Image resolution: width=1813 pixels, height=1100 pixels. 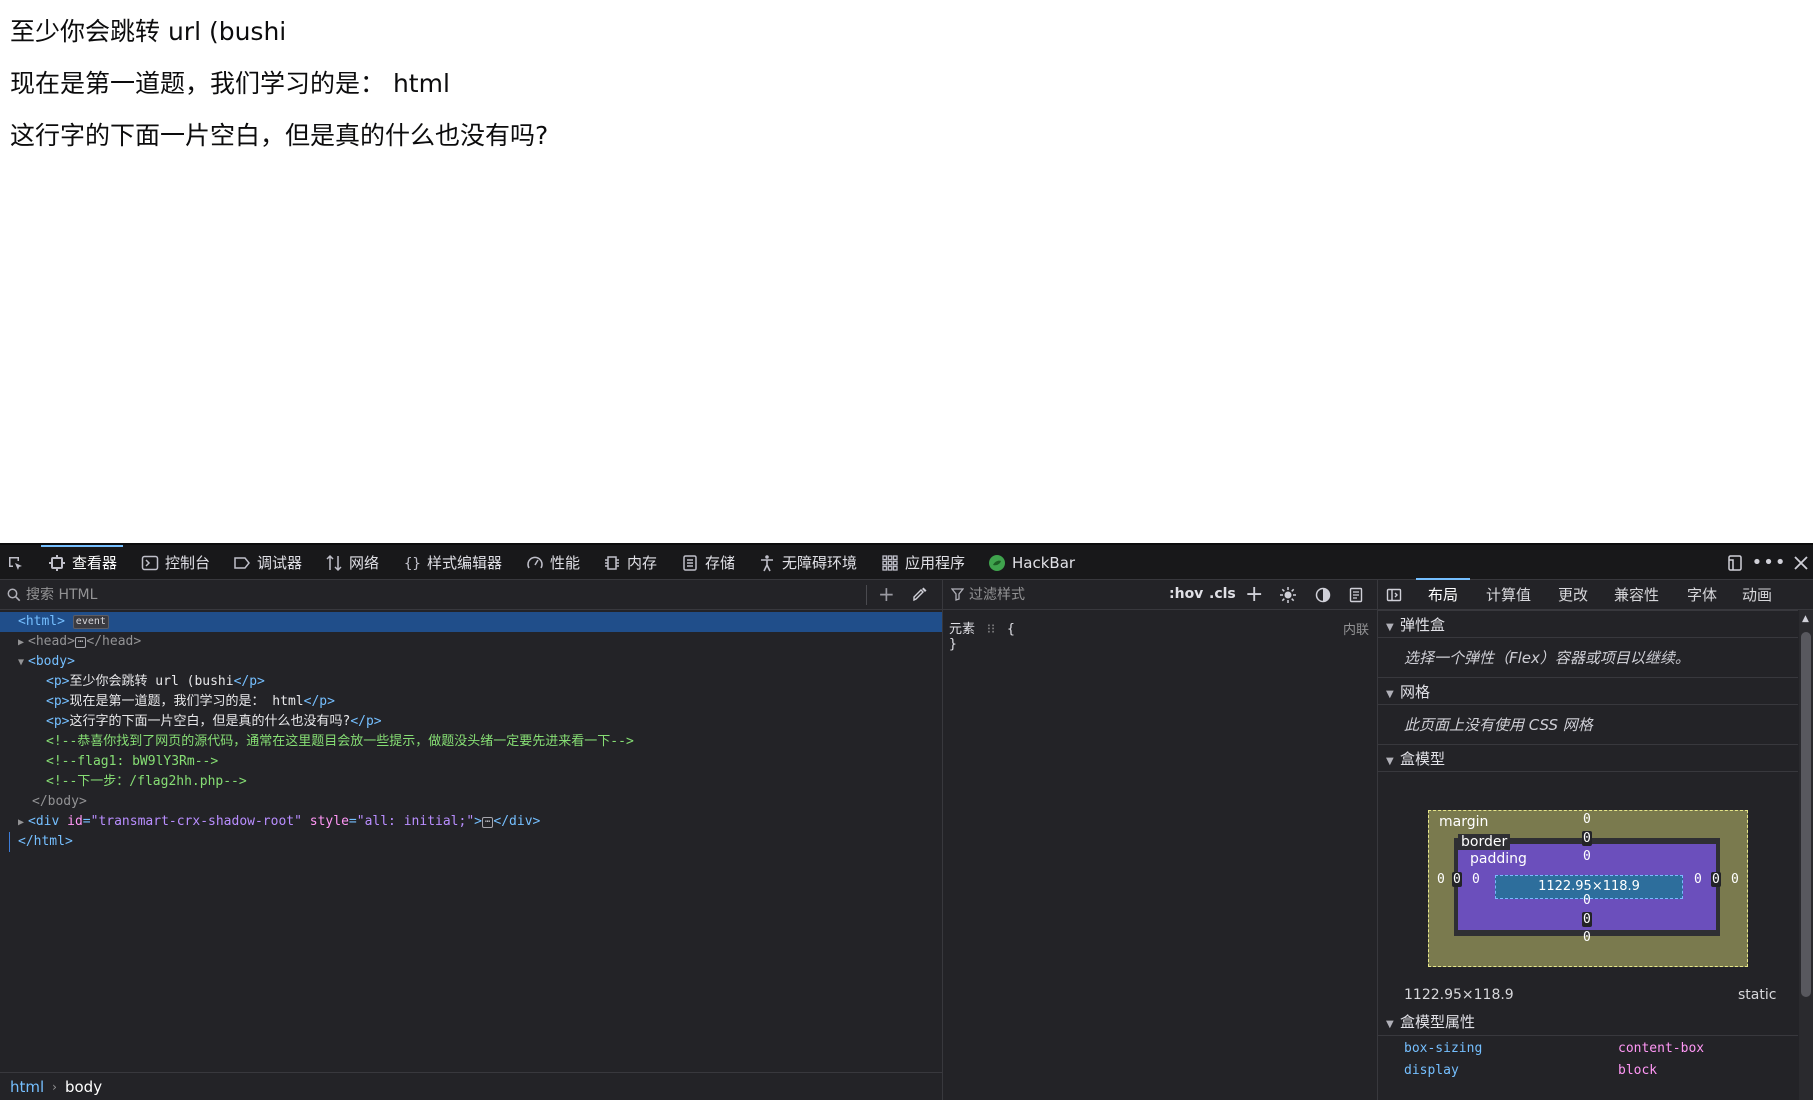 What do you see at coordinates (1588, 691) in the screenshot?
I see `grid-section-header: ▼ 网格` at bounding box center [1588, 691].